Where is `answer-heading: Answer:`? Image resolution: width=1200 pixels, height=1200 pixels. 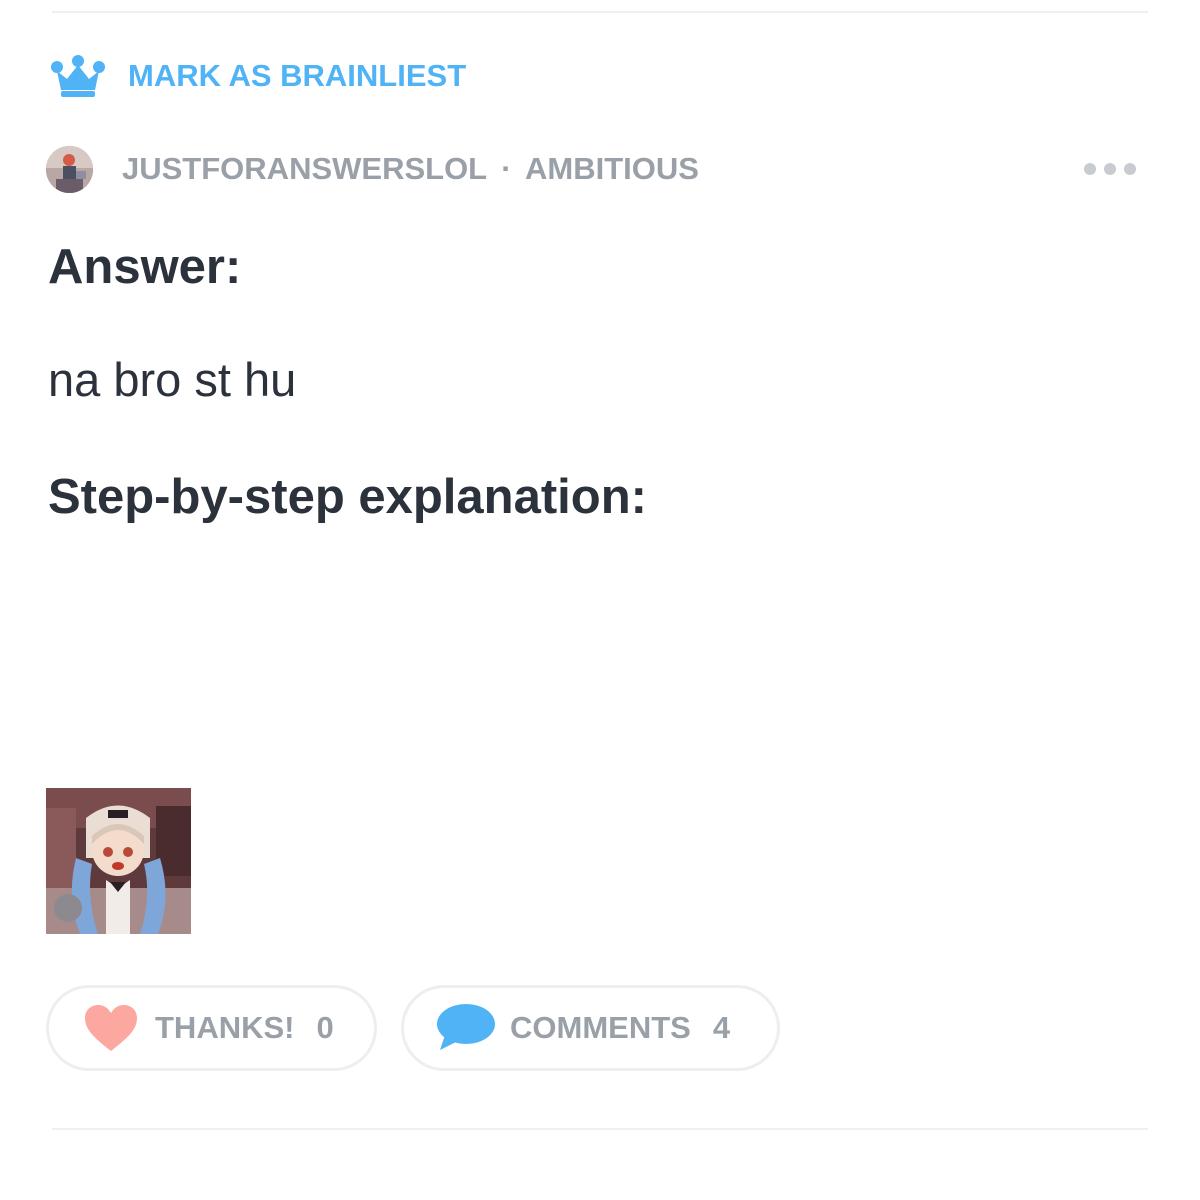 answer-heading: Answer: is located at coordinates (145, 267).